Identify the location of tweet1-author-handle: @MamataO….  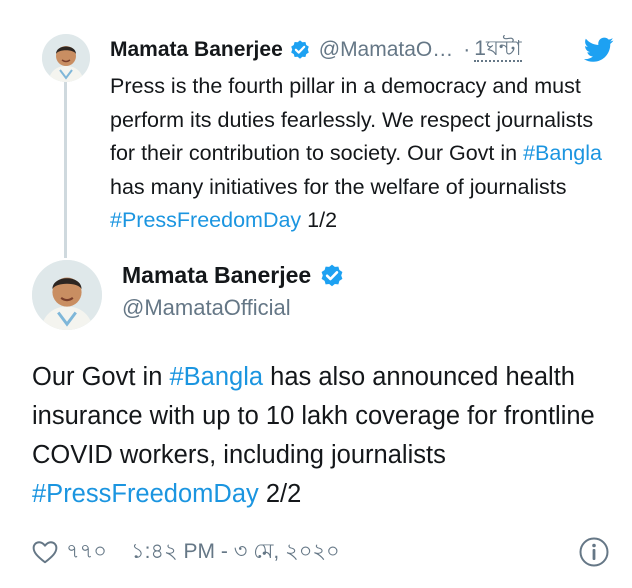
(386, 50).